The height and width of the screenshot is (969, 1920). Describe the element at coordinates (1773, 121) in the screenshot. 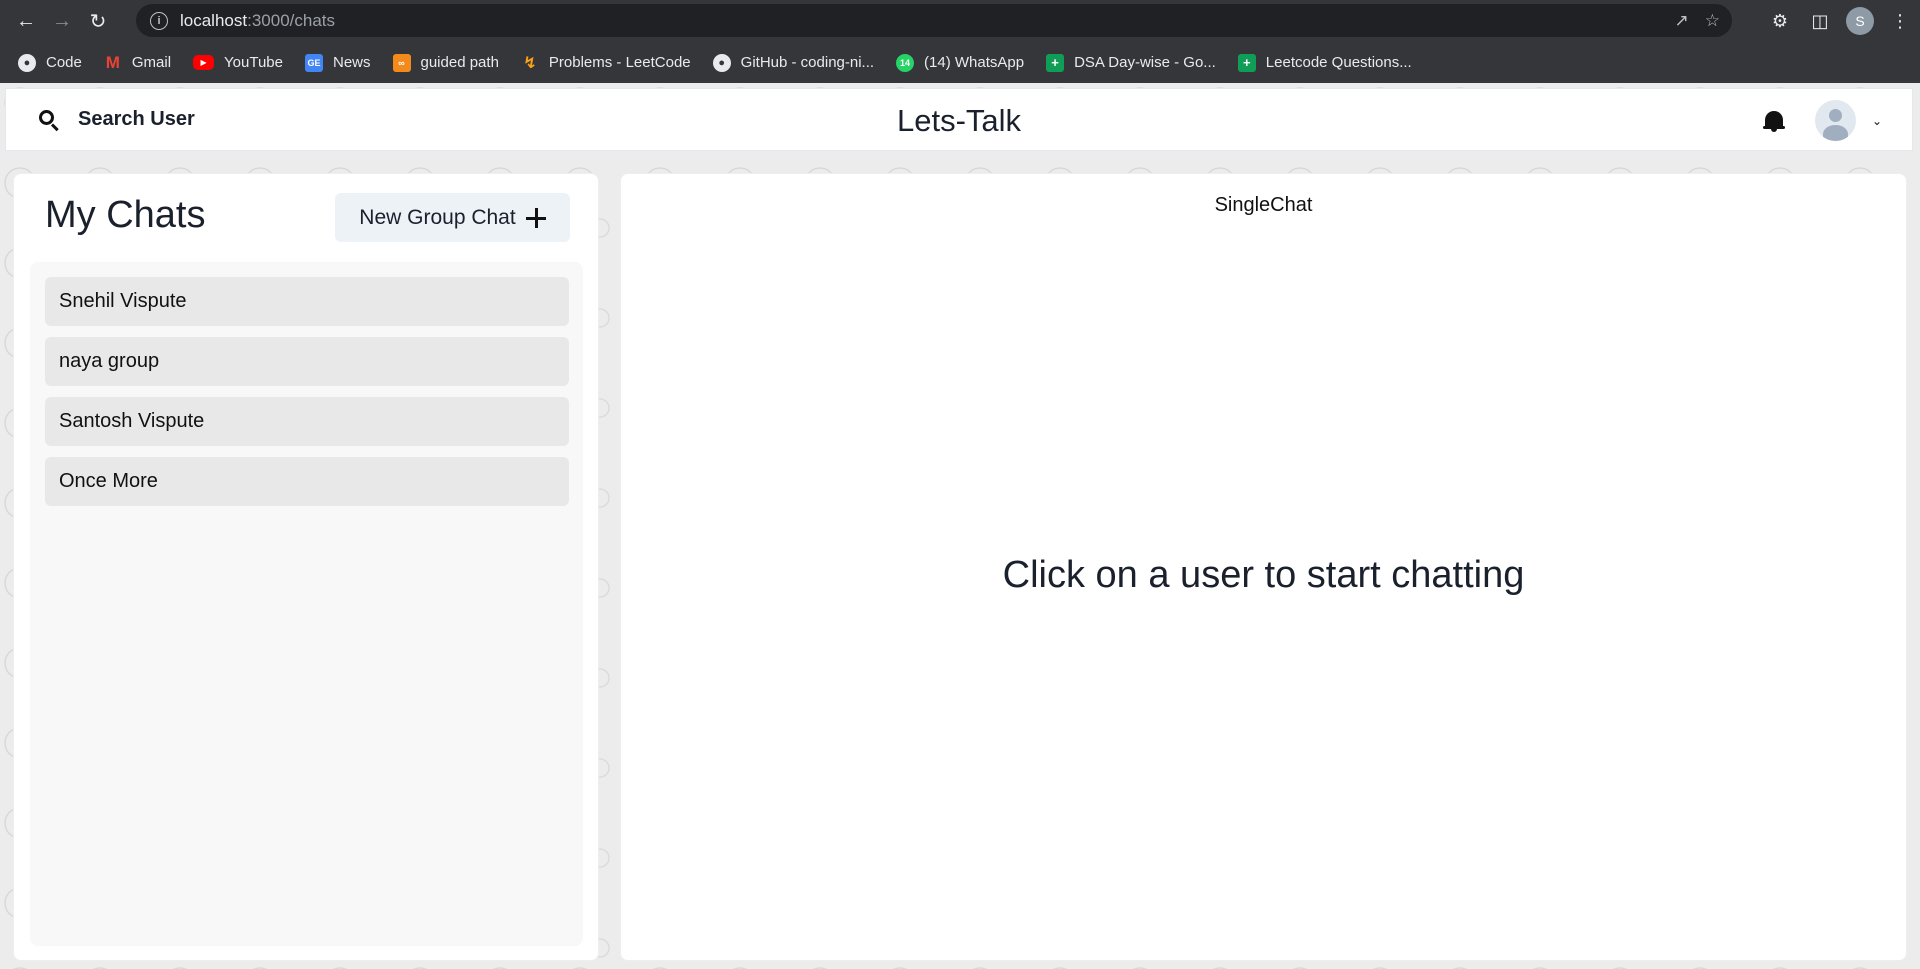

I see `bell-icon` at that location.